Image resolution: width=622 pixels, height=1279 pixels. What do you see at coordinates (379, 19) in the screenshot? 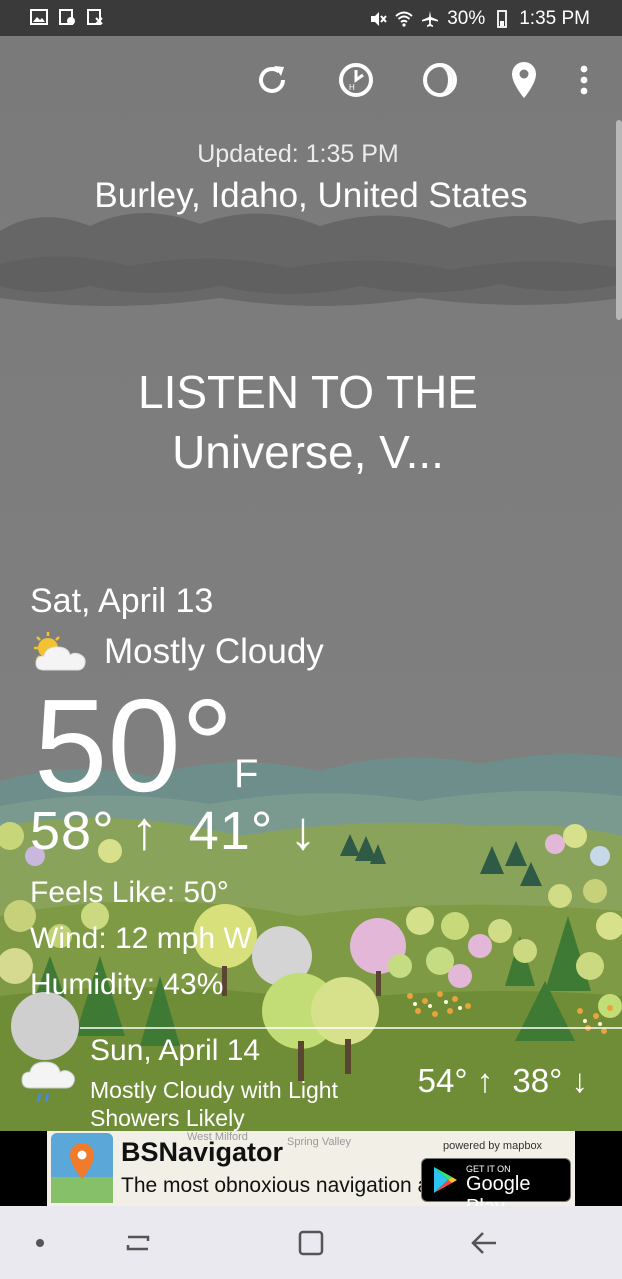
I see `mute-icon` at bounding box center [379, 19].